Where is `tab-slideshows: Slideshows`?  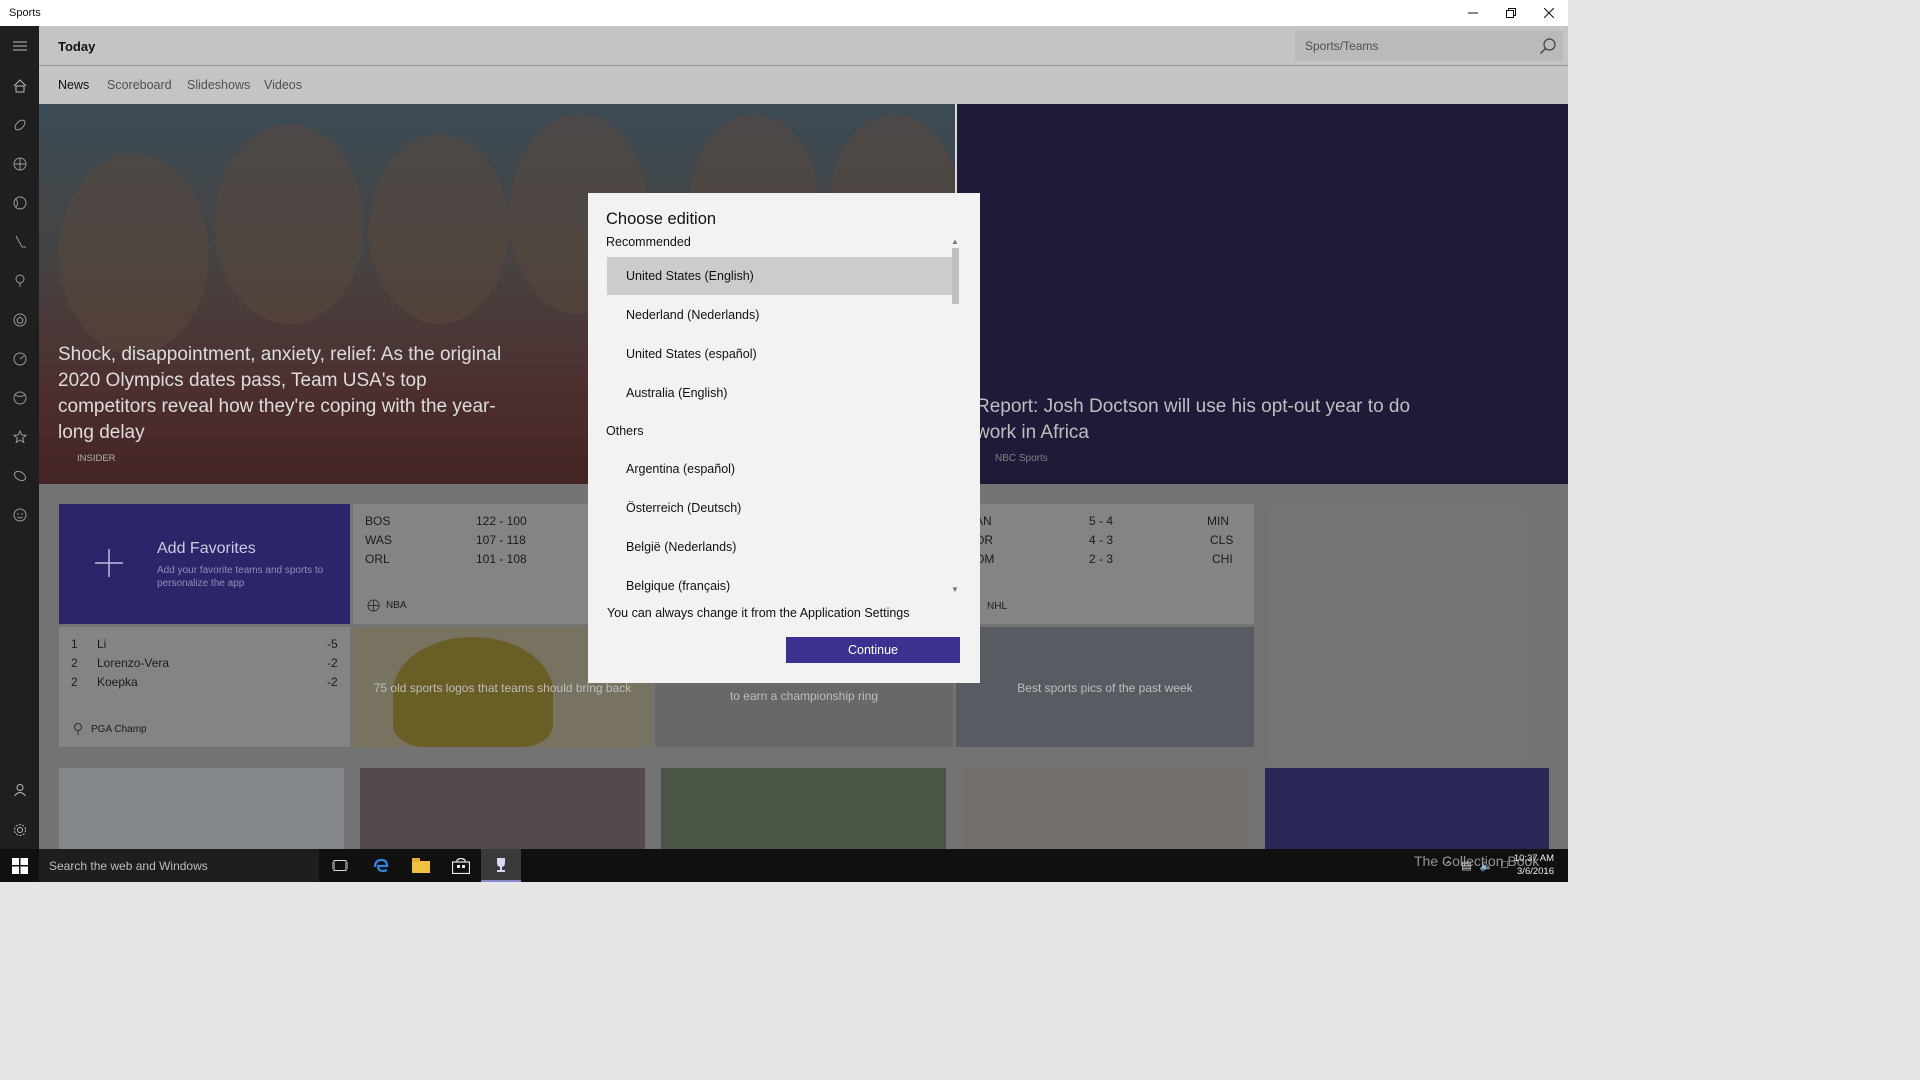 tab-slideshows: Slideshows is located at coordinates (218, 85).